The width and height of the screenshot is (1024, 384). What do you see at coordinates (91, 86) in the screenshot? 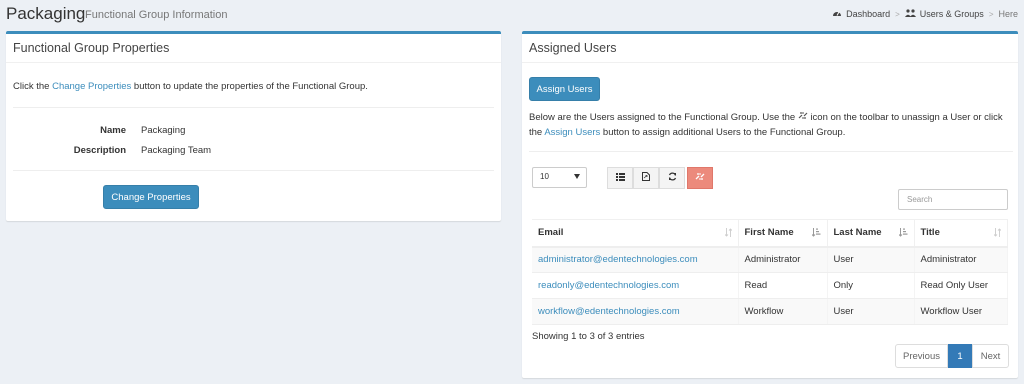
I see `change-properties-link: Change Properties` at bounding box center [91, 86].